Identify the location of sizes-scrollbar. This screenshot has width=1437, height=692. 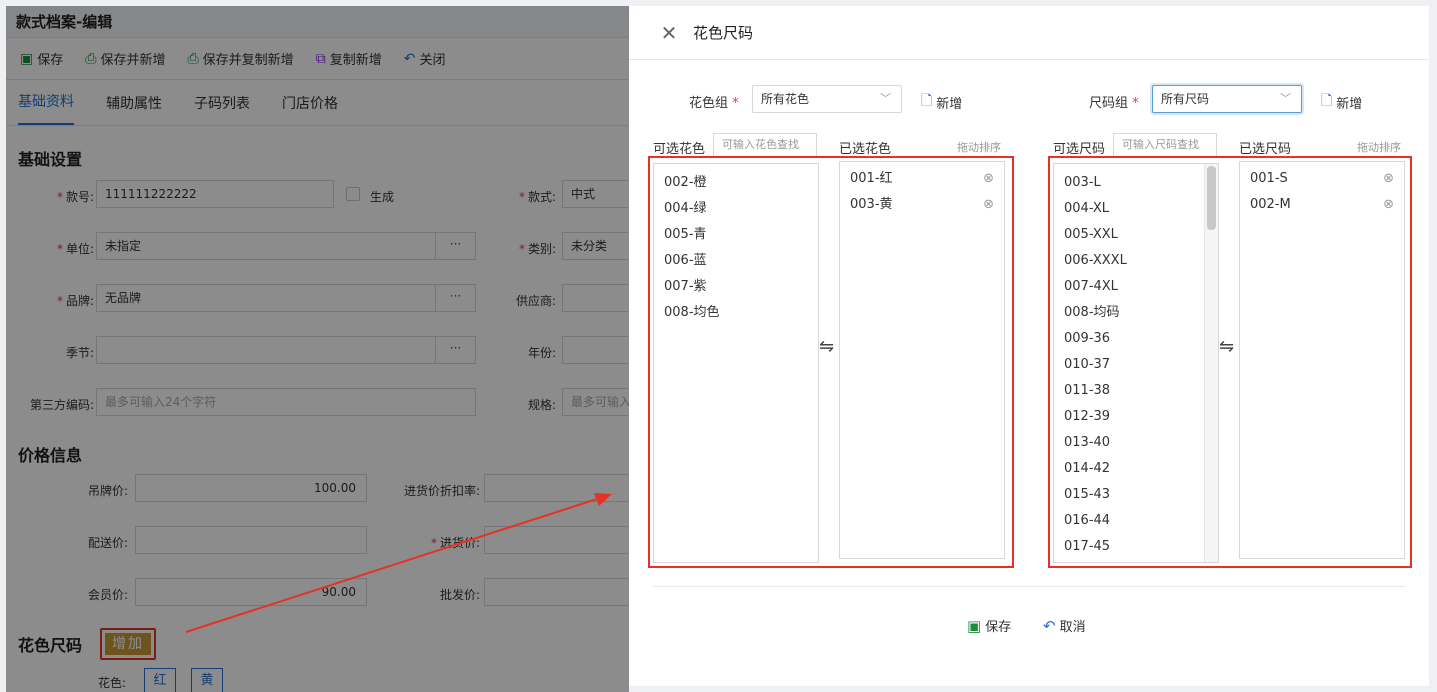
(1211, 363).